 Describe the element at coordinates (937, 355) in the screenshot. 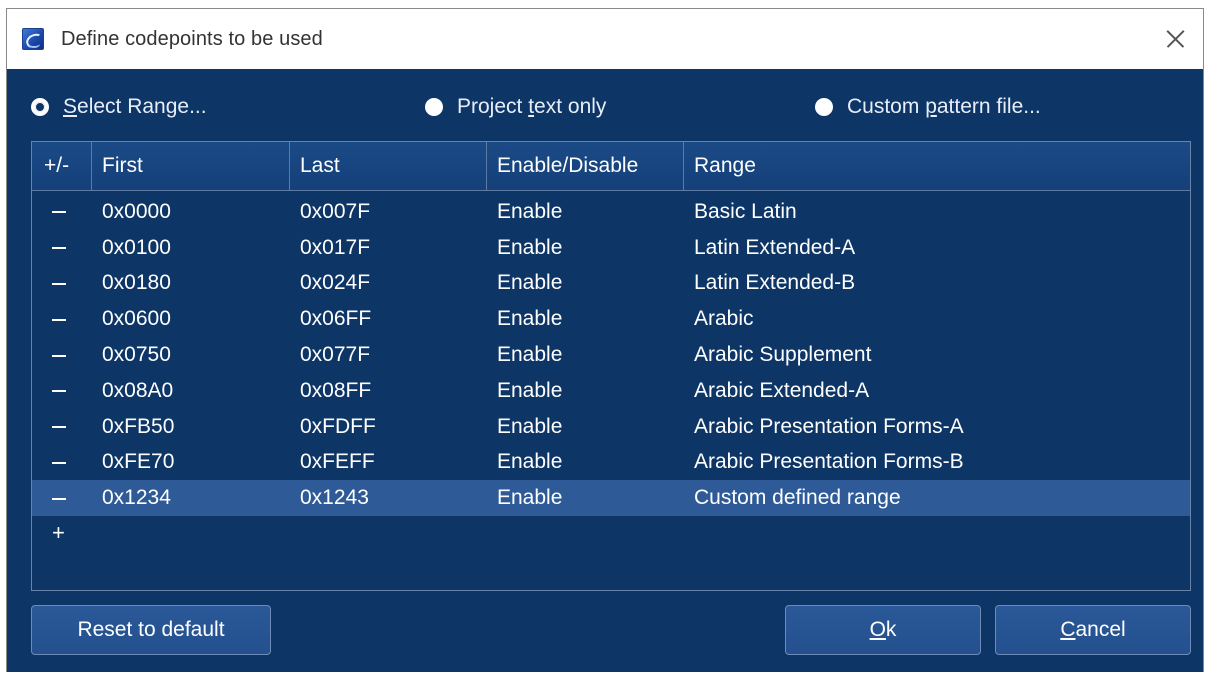

I see `cell-range-name: Arabic Supplement` at that location.